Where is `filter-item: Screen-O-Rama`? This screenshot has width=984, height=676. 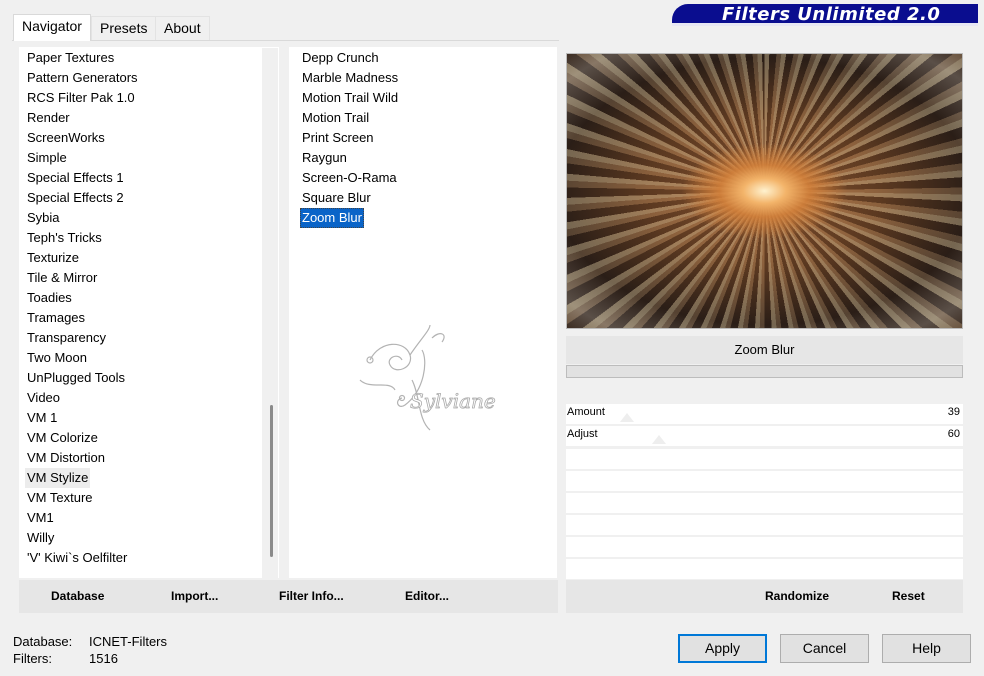
filter-item: Screen-O-Rama is located at coordinates (349, 178).